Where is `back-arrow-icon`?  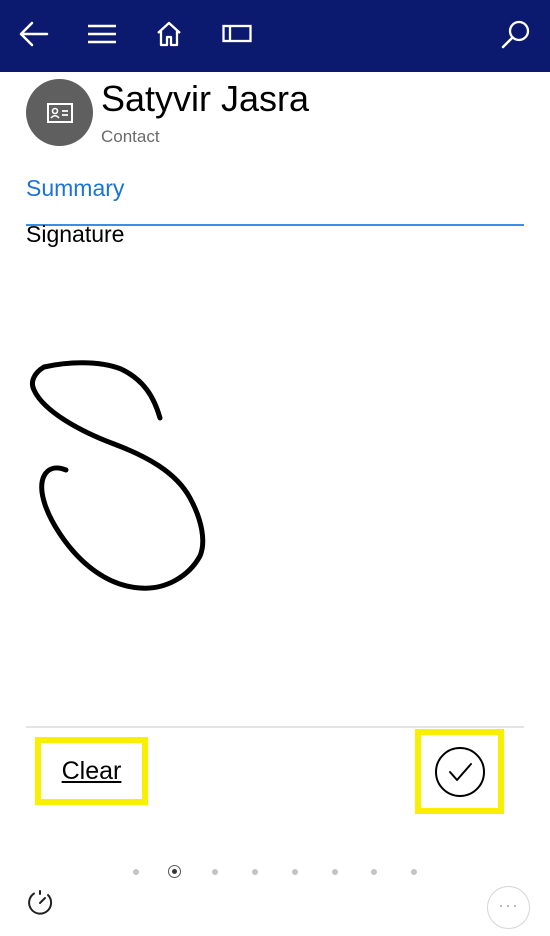
back-arrow-icon is located at coordinates (34, 34).